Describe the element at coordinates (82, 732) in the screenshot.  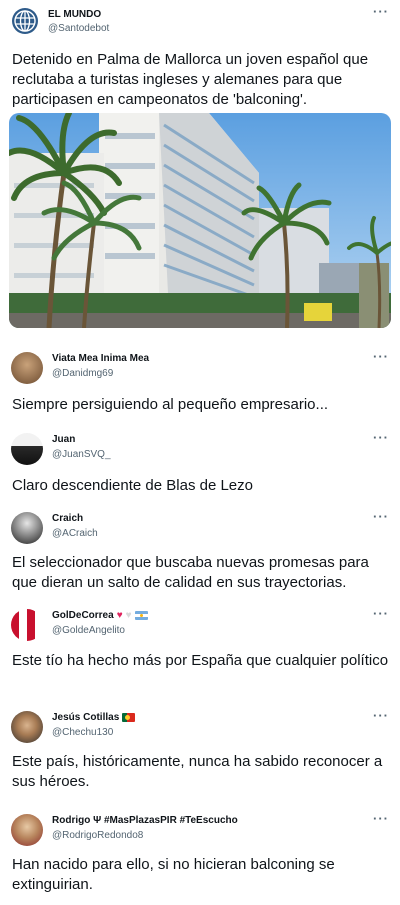
I see `author-handle: @Chechu130` at that location.